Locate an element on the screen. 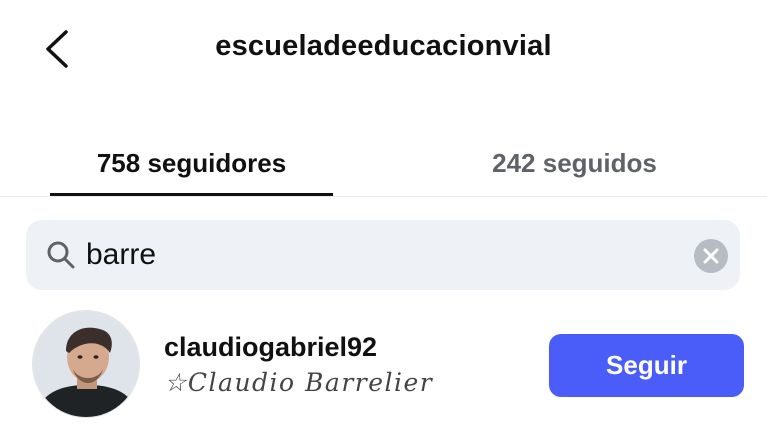 This screenshot has width=767, height=448. clear-search-button is located at coordinates (711, 256).